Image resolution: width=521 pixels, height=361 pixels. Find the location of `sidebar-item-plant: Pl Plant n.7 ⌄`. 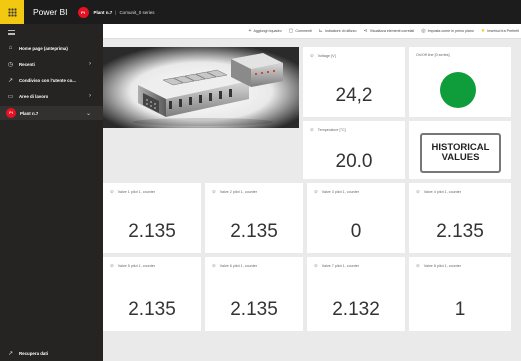

sidebar-item-plant: Pl Plant n.7 ⌄ is located at coordinates (51, 113).